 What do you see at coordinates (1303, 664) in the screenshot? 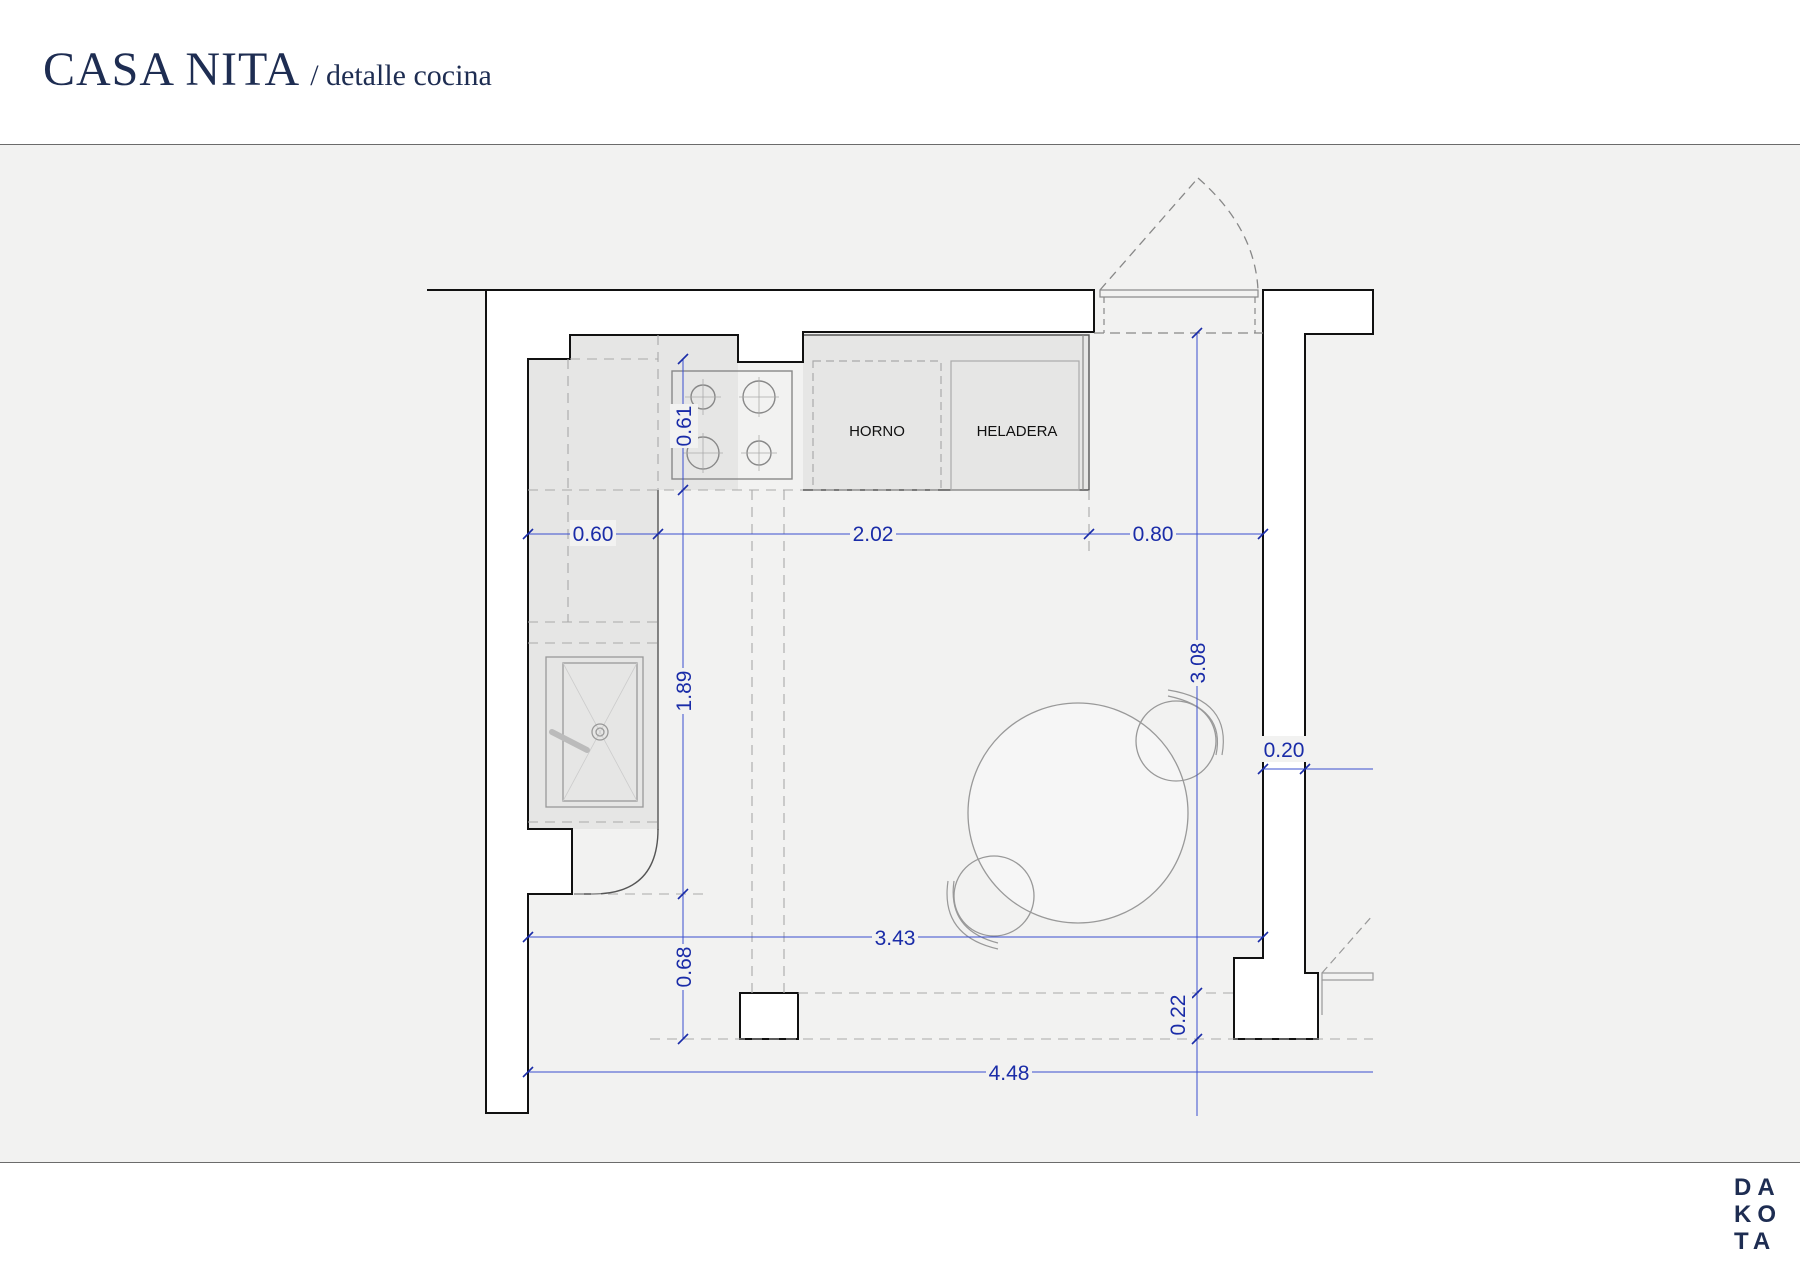
I see `east-wall` at bounding box center [1303, 664].